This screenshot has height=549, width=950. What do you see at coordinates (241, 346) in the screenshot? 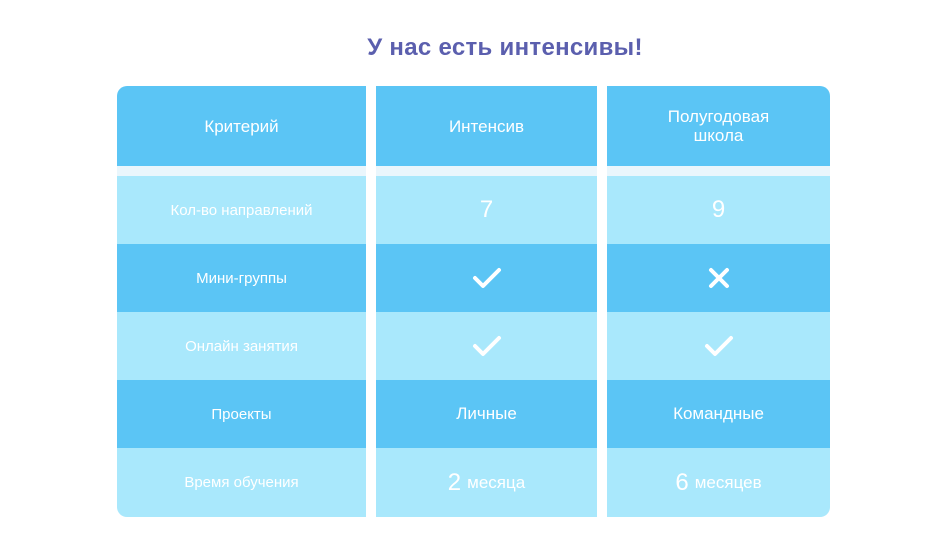
I see `criterion-label: Онлайн занятия` at bounding box center [241, 346].